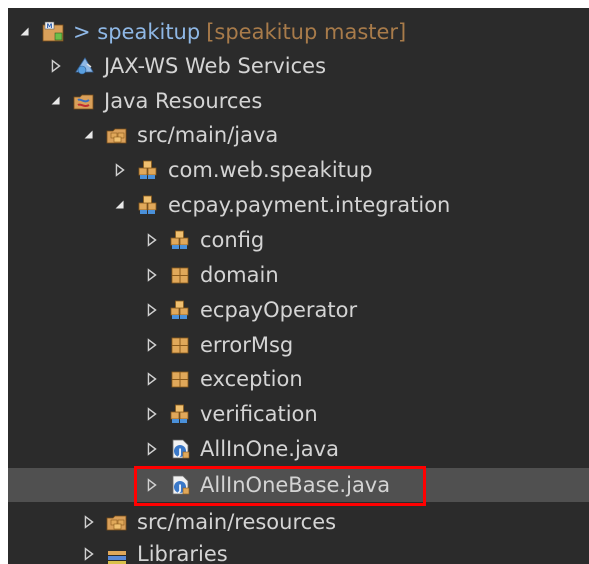 Image resolution: width=589 pixels, height=564 pixels. Describe the element at coordinates (53, 32) in the screenshot. I see `project-icon` at that location.